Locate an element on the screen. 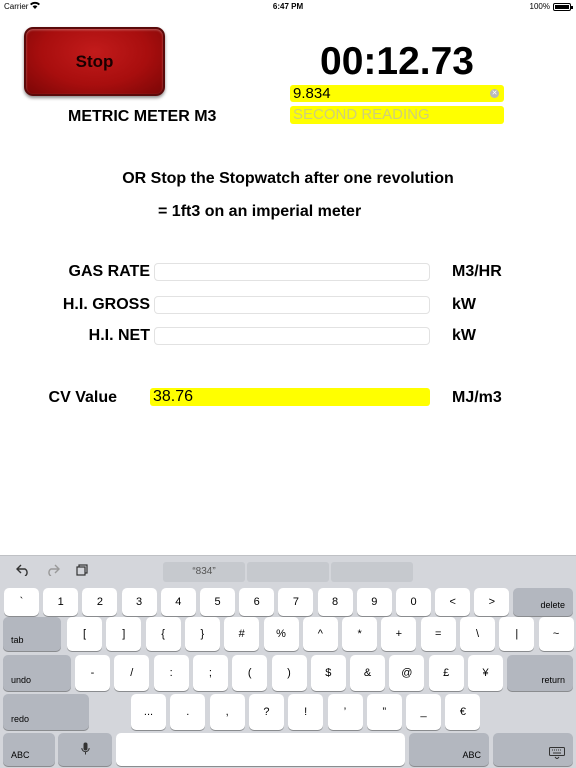 This screenshot has height=768, width=576. dictation-key is located at coordinates (85, 749).